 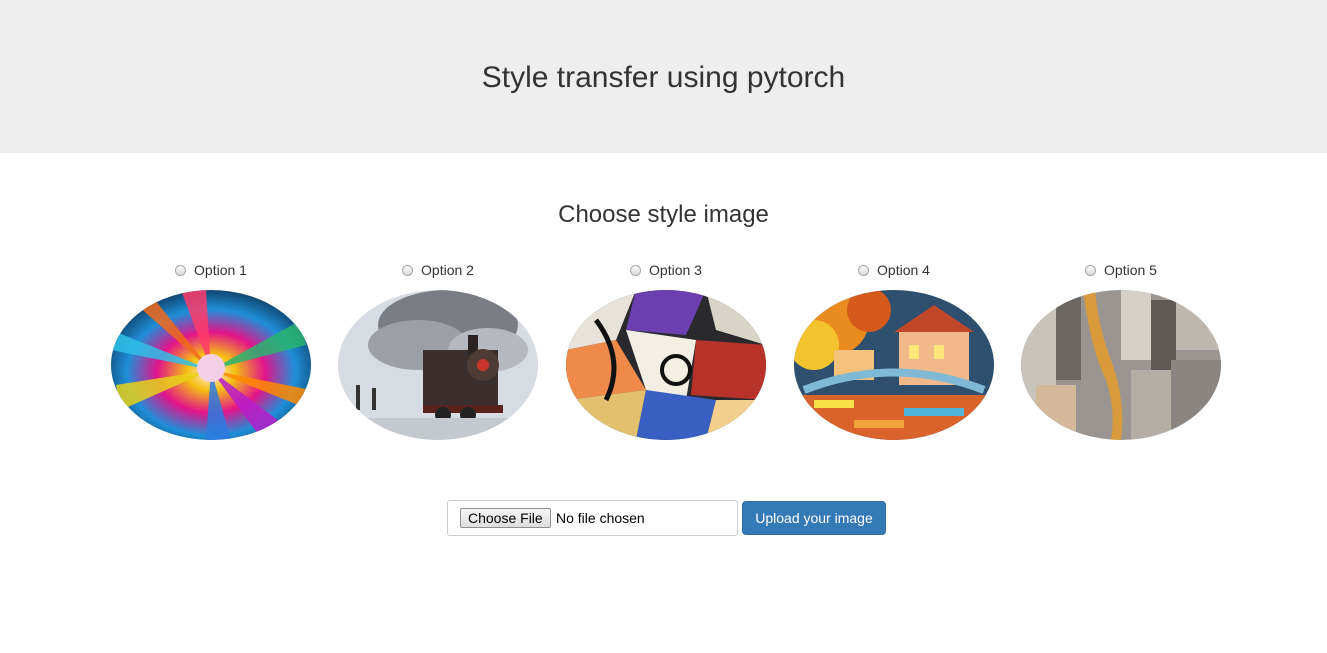 What do you see at coordinates (636, 270) in the screenshot?
I see `option-3-radio` at bounding box center [636, 270].